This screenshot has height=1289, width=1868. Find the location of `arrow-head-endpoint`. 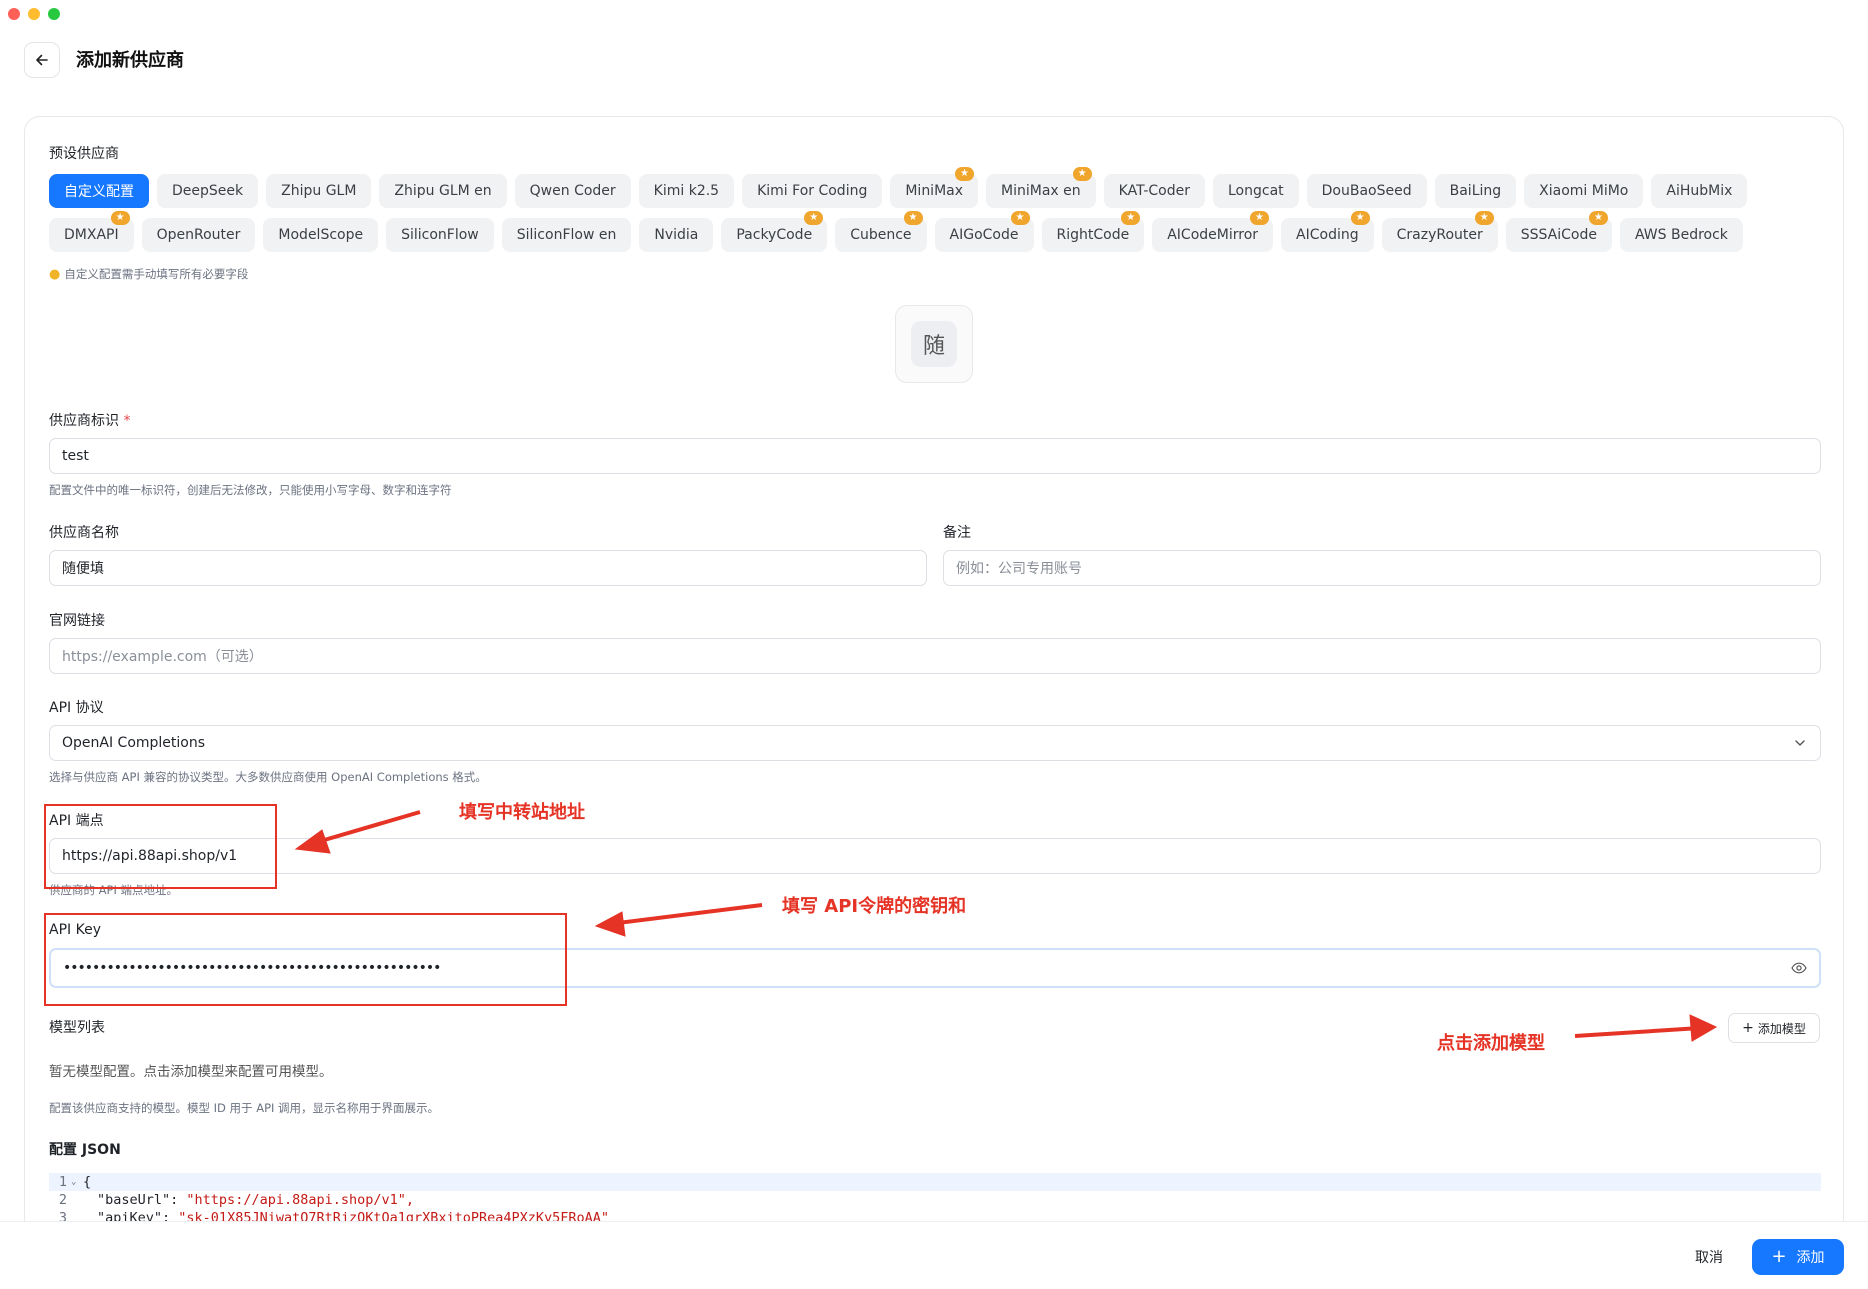

arrow-head-endpoint is located at coordinates (312, 841).